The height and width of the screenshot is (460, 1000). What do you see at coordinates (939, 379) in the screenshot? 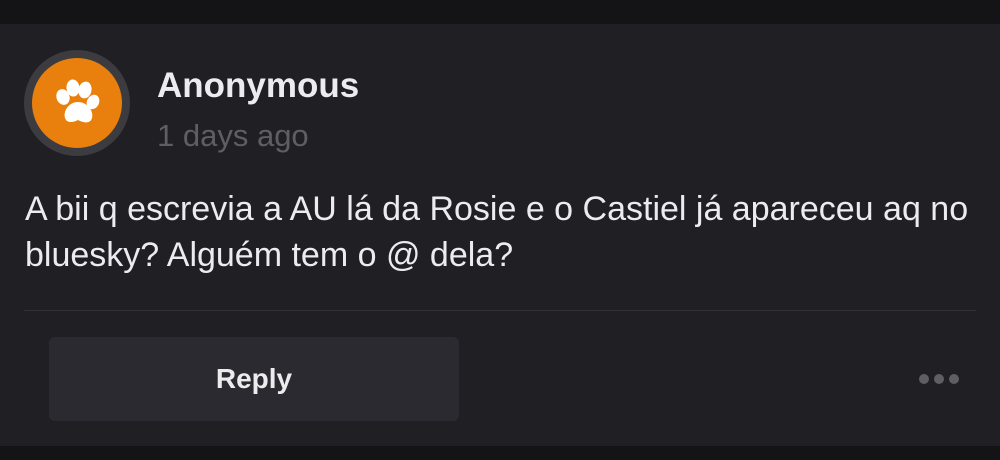
I see `more-horizontal-icon` at bounding box center [939, 379].